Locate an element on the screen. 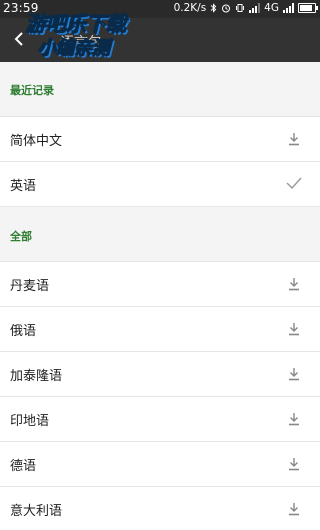 The width and height of the screenshot is (320, 530). bluetooth-icon is located at coordinates (213, 8).